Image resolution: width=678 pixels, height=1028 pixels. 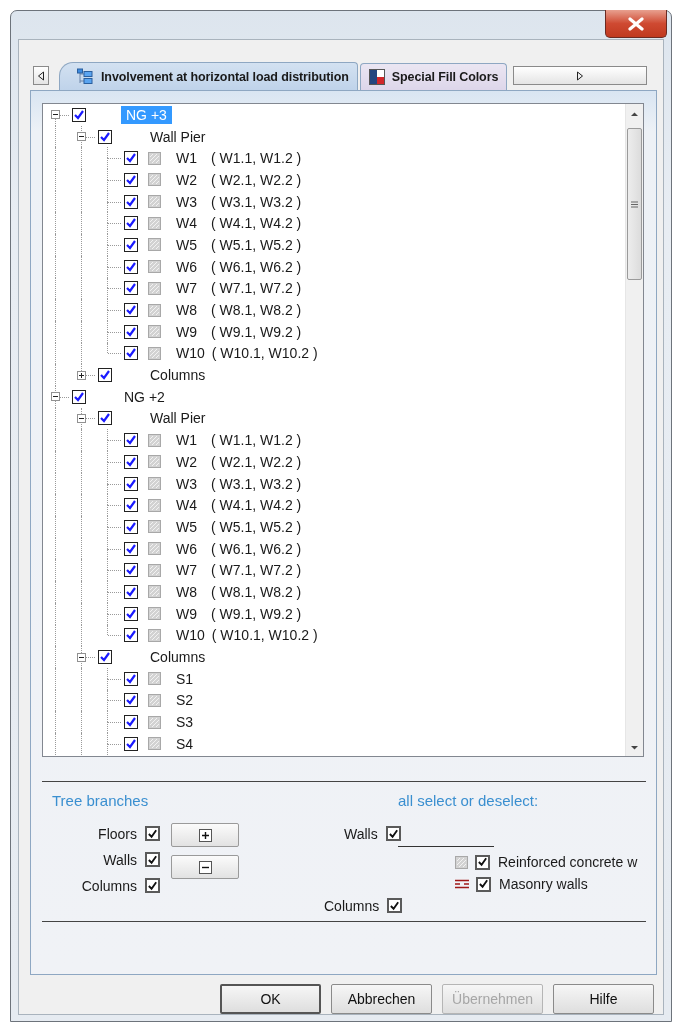 What do you see at coordinates (634, 430) in the screenshot?
I see `scrollbar` at bounding box center [634, 430].